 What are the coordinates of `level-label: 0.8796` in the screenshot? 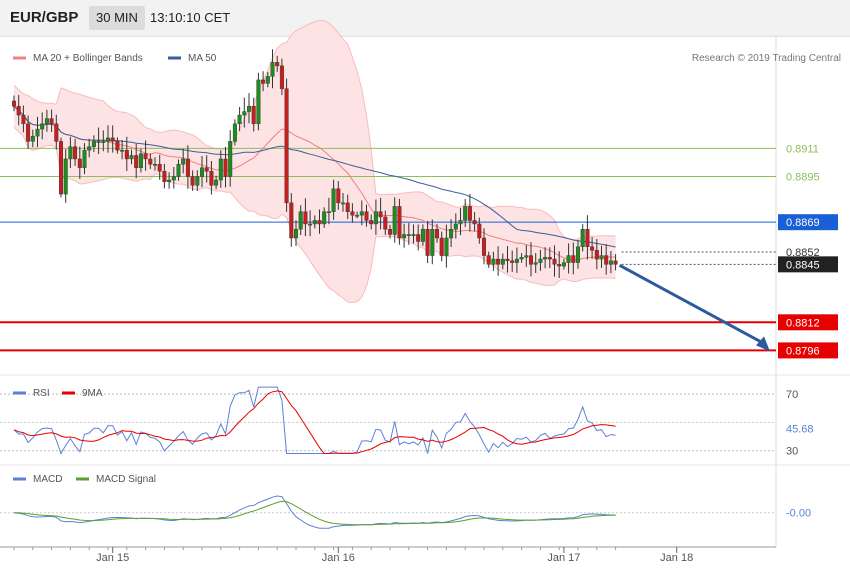 It's located at (803, 351).